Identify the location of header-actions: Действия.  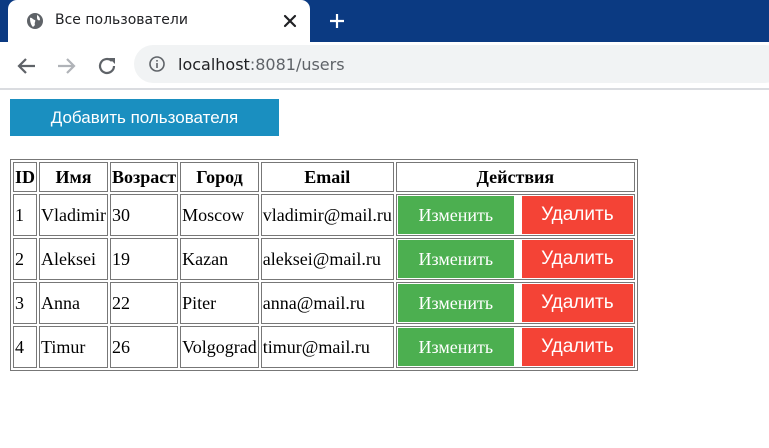
(515, 177).